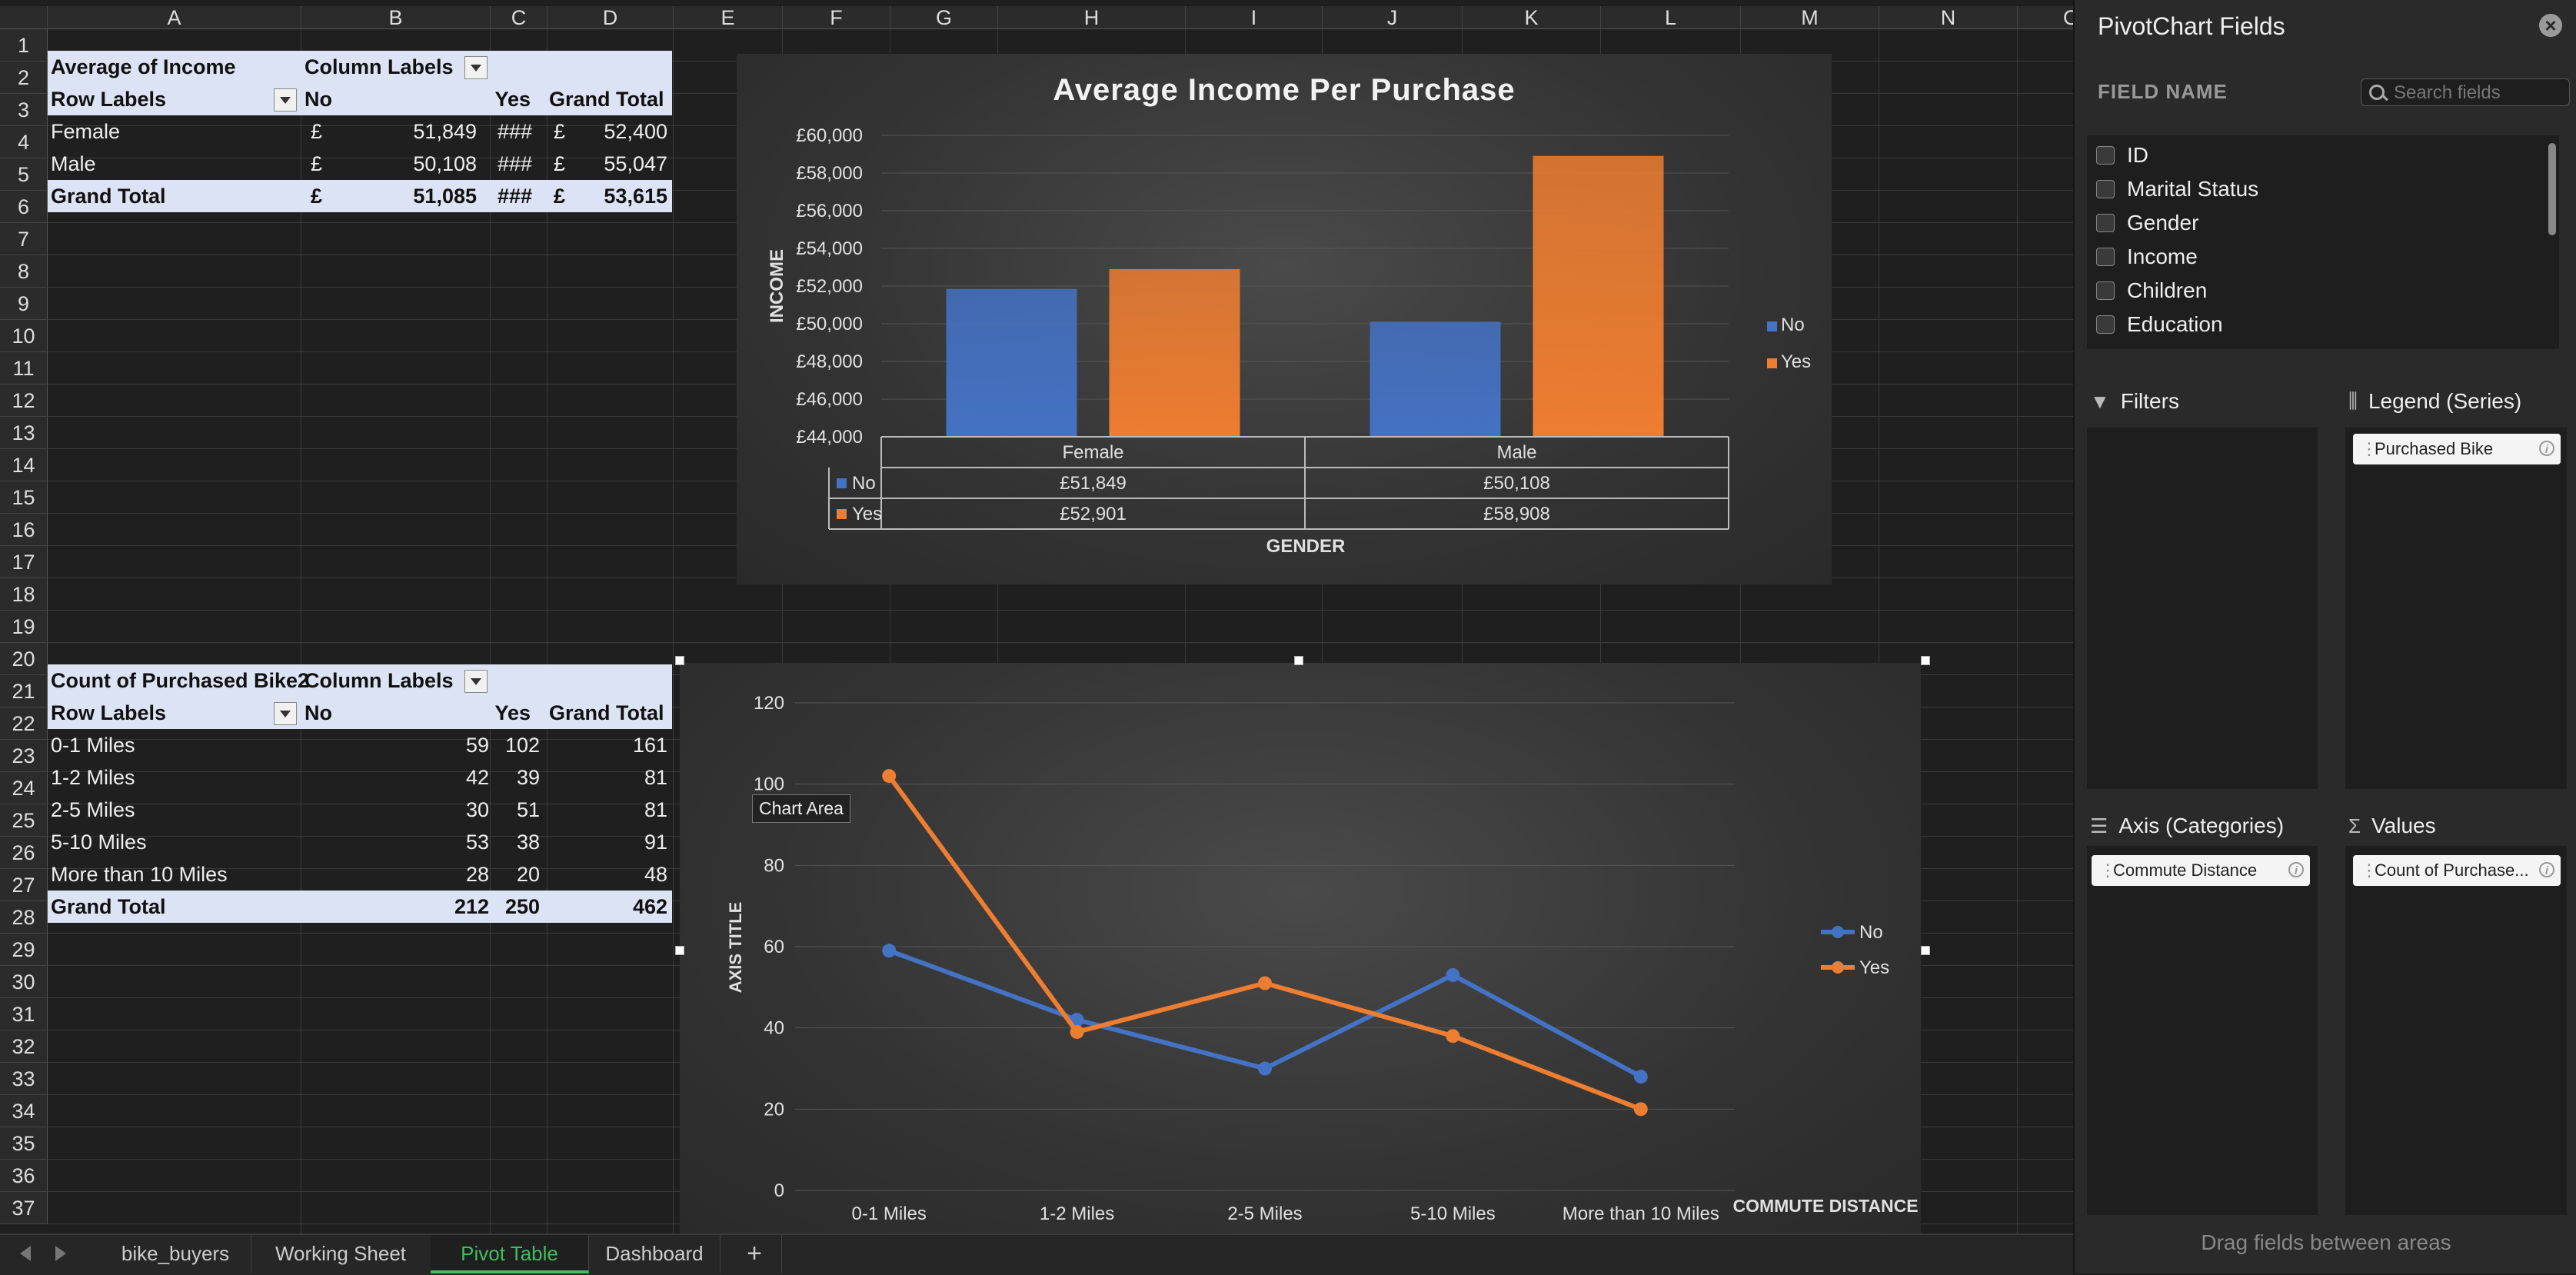  I want to click on field-item-children: Children, so click(2151, 290).